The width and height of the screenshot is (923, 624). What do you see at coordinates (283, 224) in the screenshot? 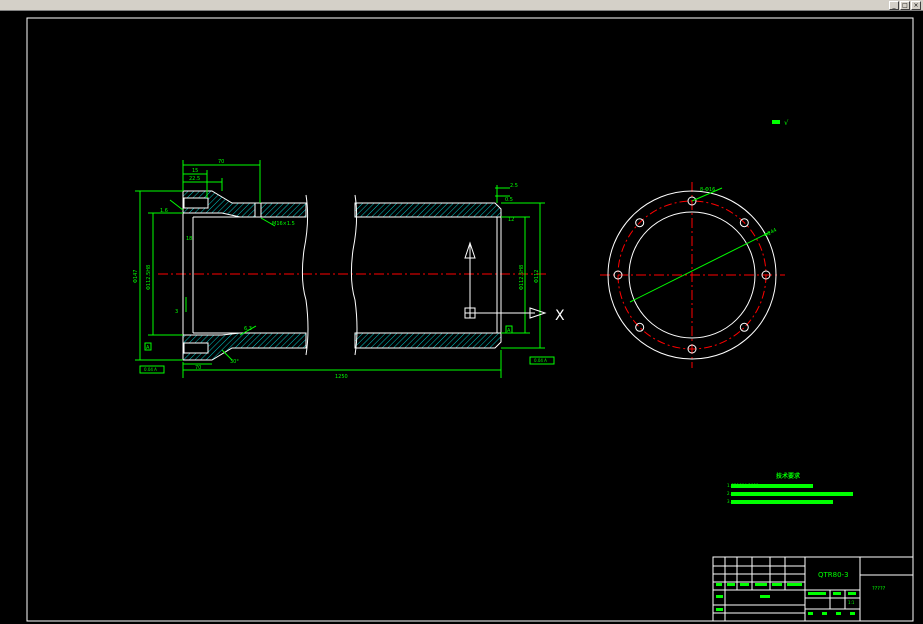
I see `dim-bolt-hole: M16×1.5` at bounding box center [283, 224].